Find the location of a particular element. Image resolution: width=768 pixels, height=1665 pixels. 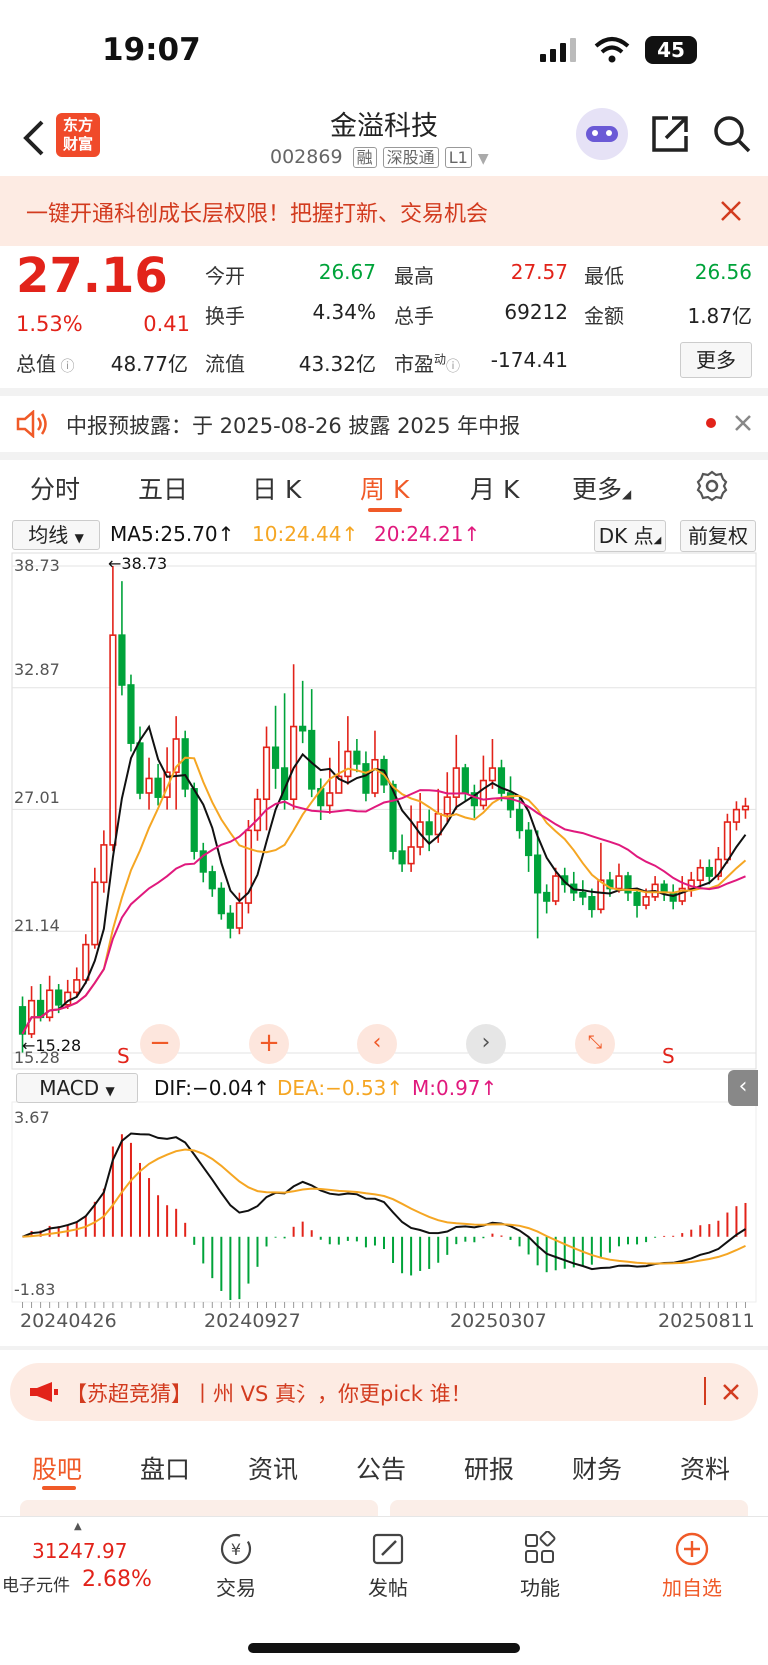

x-date-label: 20250307 is located at coordinates (498, 1321).